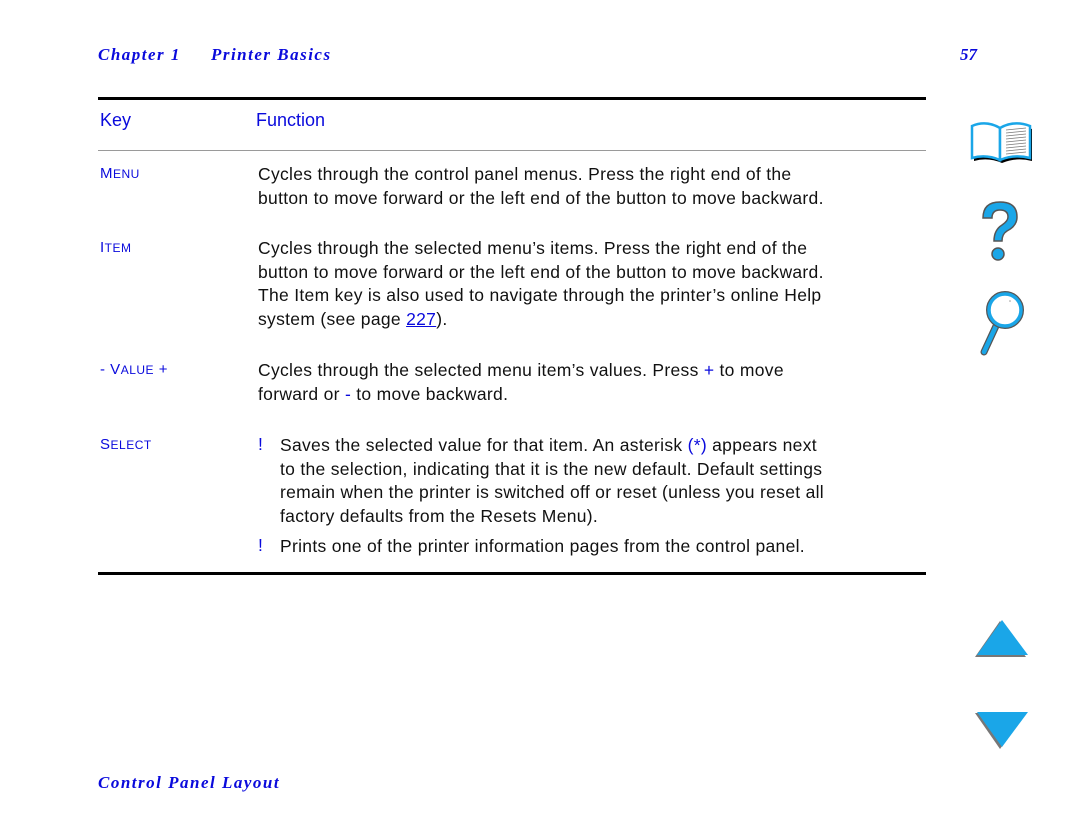  Describe the element at coordinates (709, 370) in the screenshot. I see `plus-symbol: +` at that location.